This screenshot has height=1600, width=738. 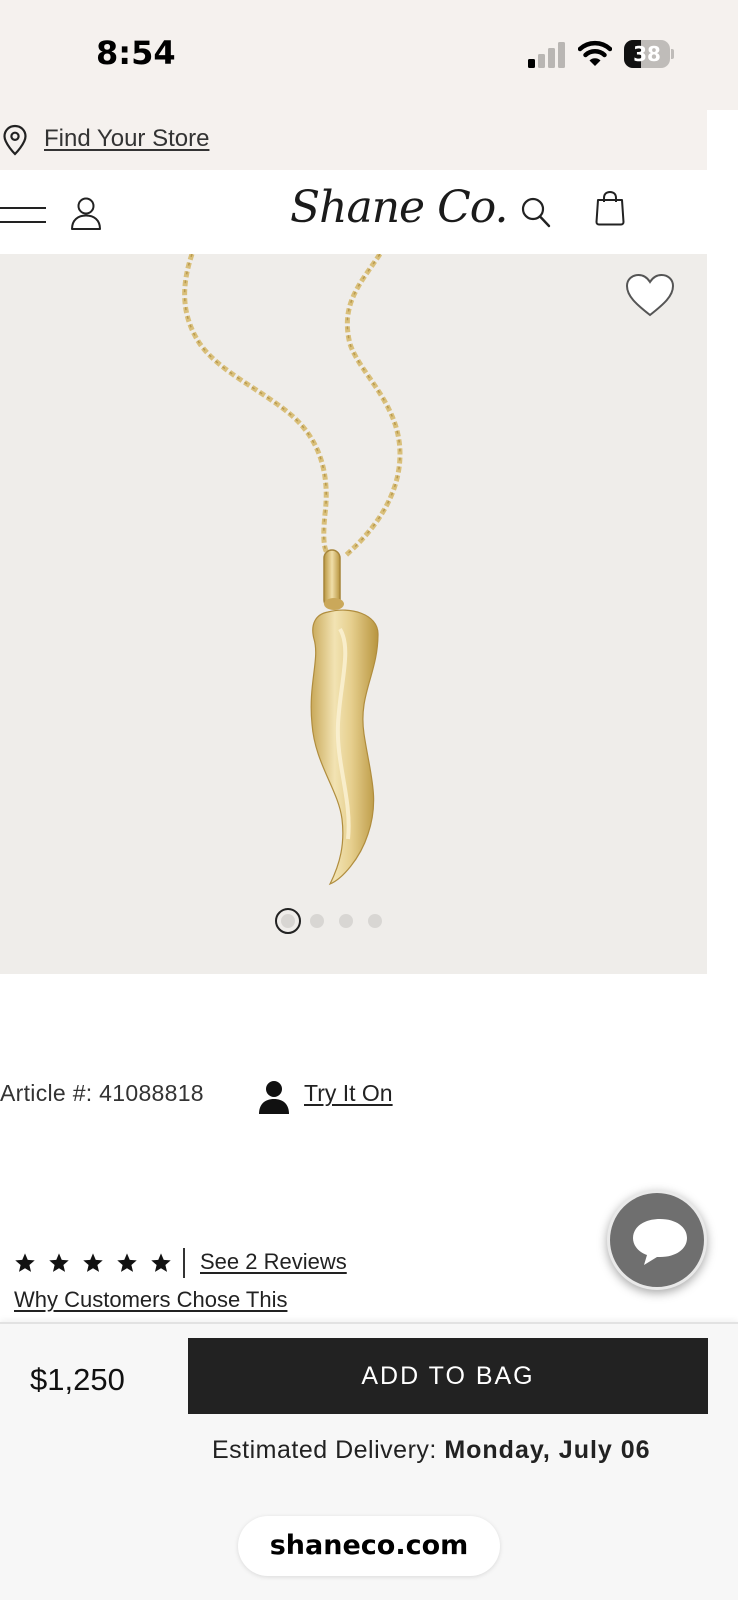 What do you see at coordinates (595, 53) in the screenshot?
I see `wifi-icon` at bounding box center [595, 53].